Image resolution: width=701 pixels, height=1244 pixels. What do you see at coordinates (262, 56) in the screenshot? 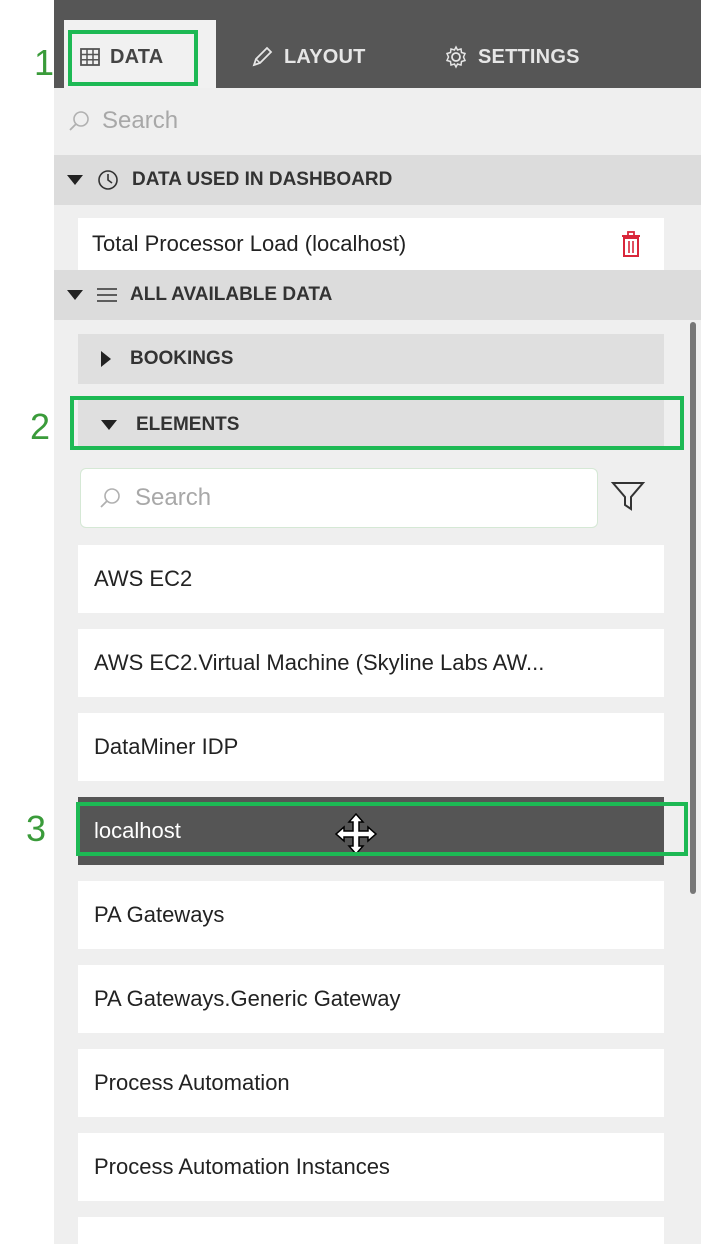
I see `pencil-icon` at bounding box center [262, 56].